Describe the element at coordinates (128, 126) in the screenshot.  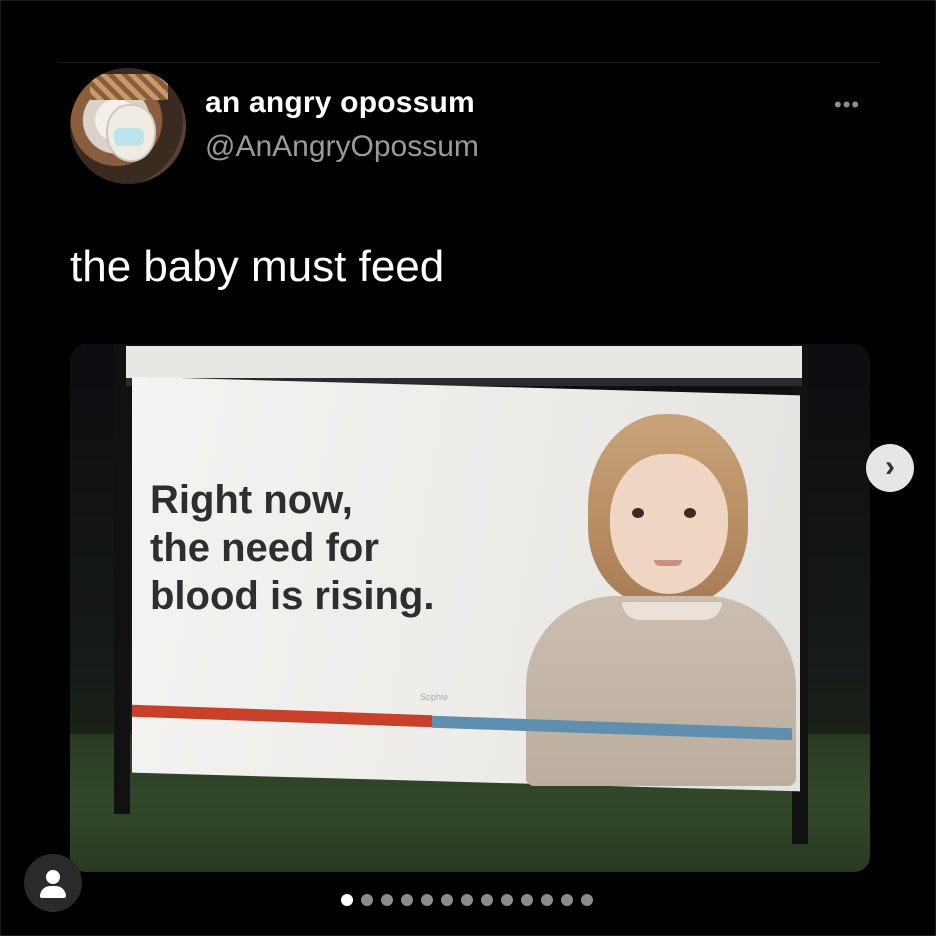
I see `avatar` at that location.